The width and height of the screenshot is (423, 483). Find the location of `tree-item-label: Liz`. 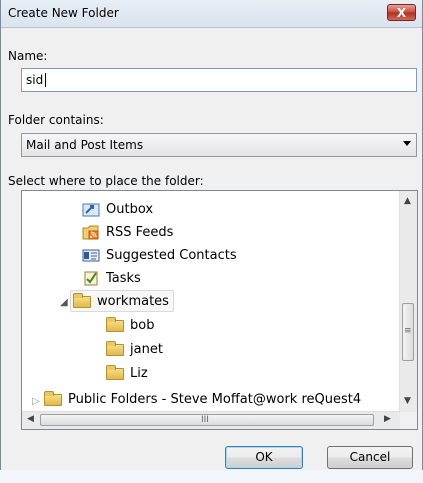

tree-item-label: Liz is located at coordinates (139, 373).